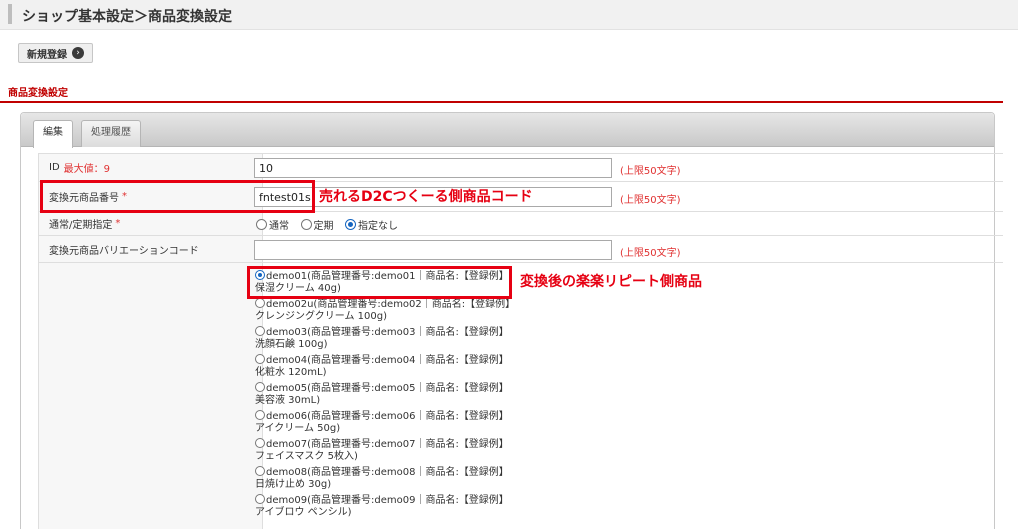  What do you see at coordinates (426, 197) in the screenshot?
I see `source-code-annotation: 売れるD2Cつくーる側商品コード` at bounding box center [426, 197].